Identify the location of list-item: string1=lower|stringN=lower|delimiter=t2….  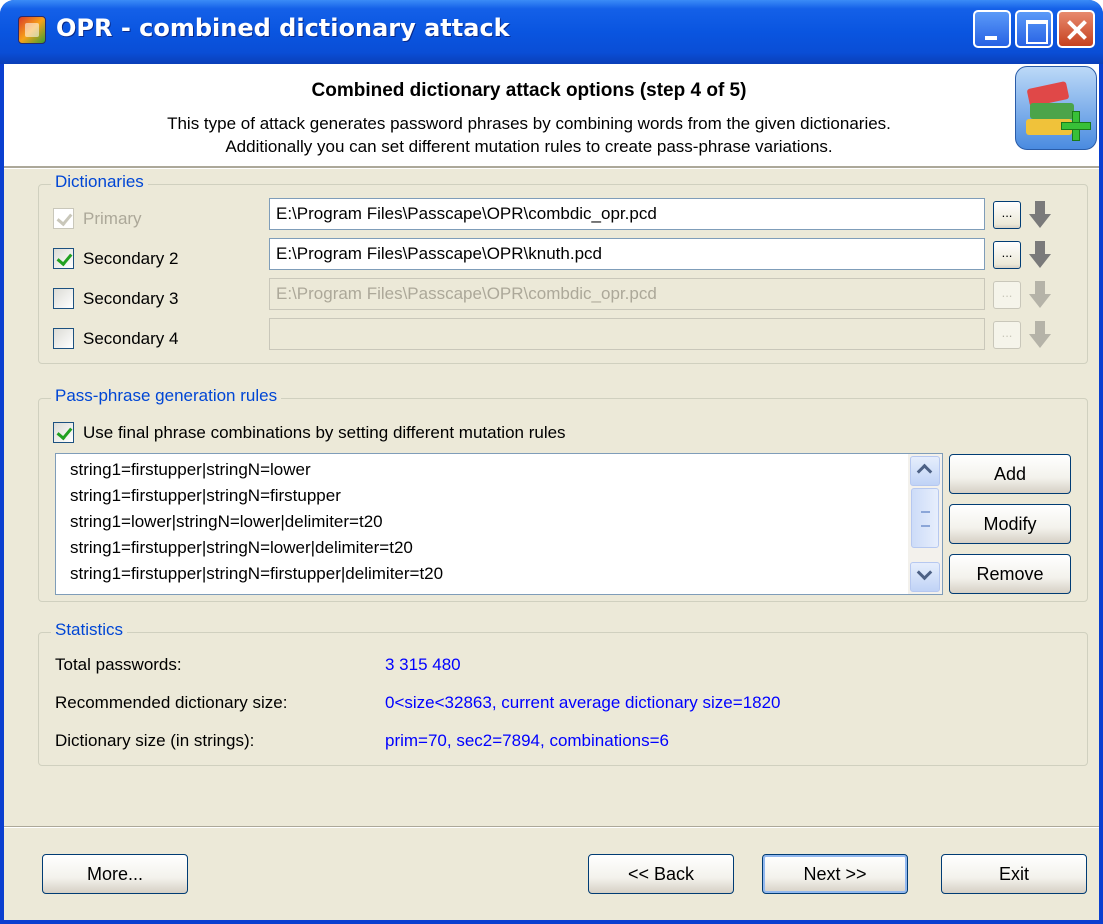
(226, 522).